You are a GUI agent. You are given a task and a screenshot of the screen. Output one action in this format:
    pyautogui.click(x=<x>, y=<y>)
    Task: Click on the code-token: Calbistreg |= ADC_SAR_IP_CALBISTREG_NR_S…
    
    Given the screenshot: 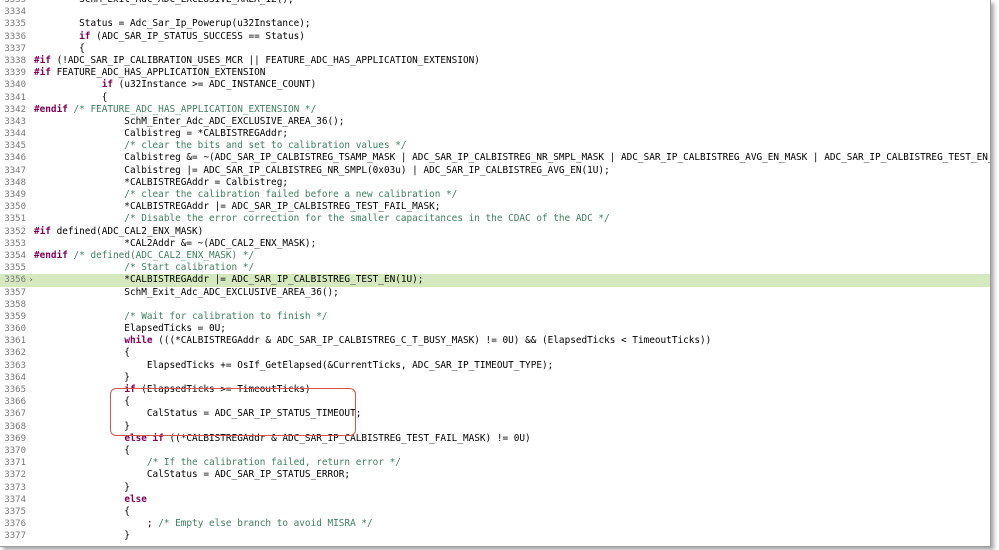 What is the action you would take?
    pyautogui.click(x=322, y=170)
    